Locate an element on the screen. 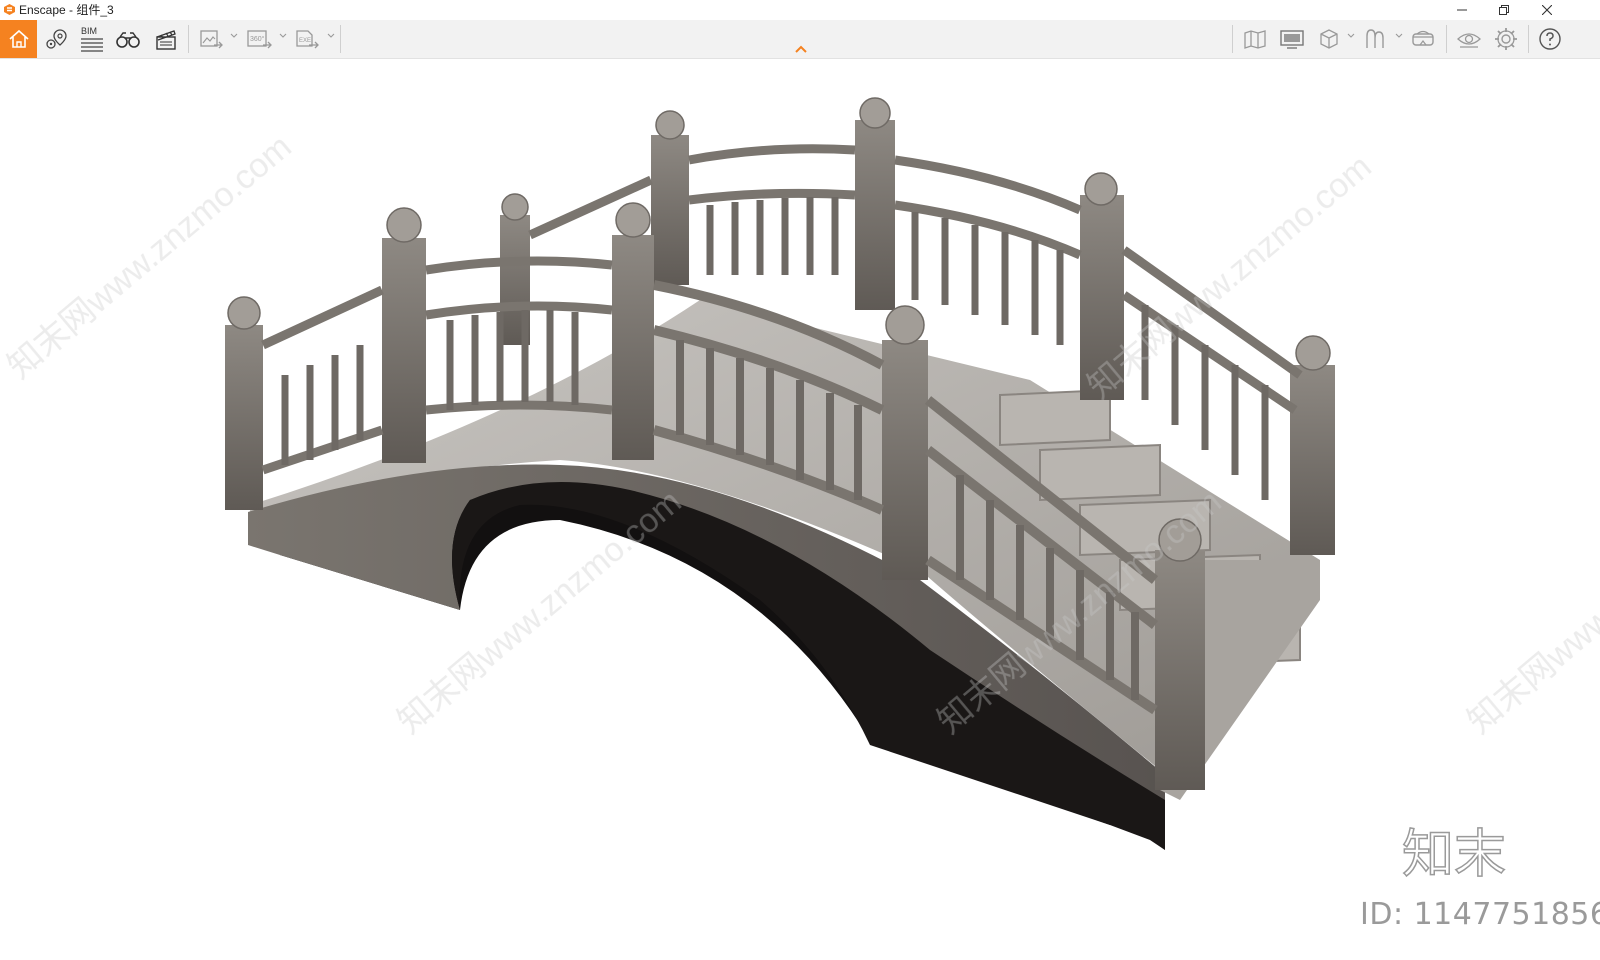 This screenshot has width=1600, height=960. visual-settings-button is located at coordinates (1469, 39).